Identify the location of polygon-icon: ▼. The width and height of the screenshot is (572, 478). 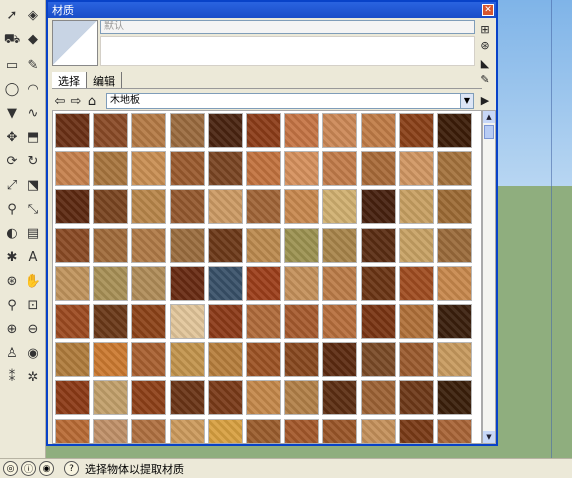
(12, 113).